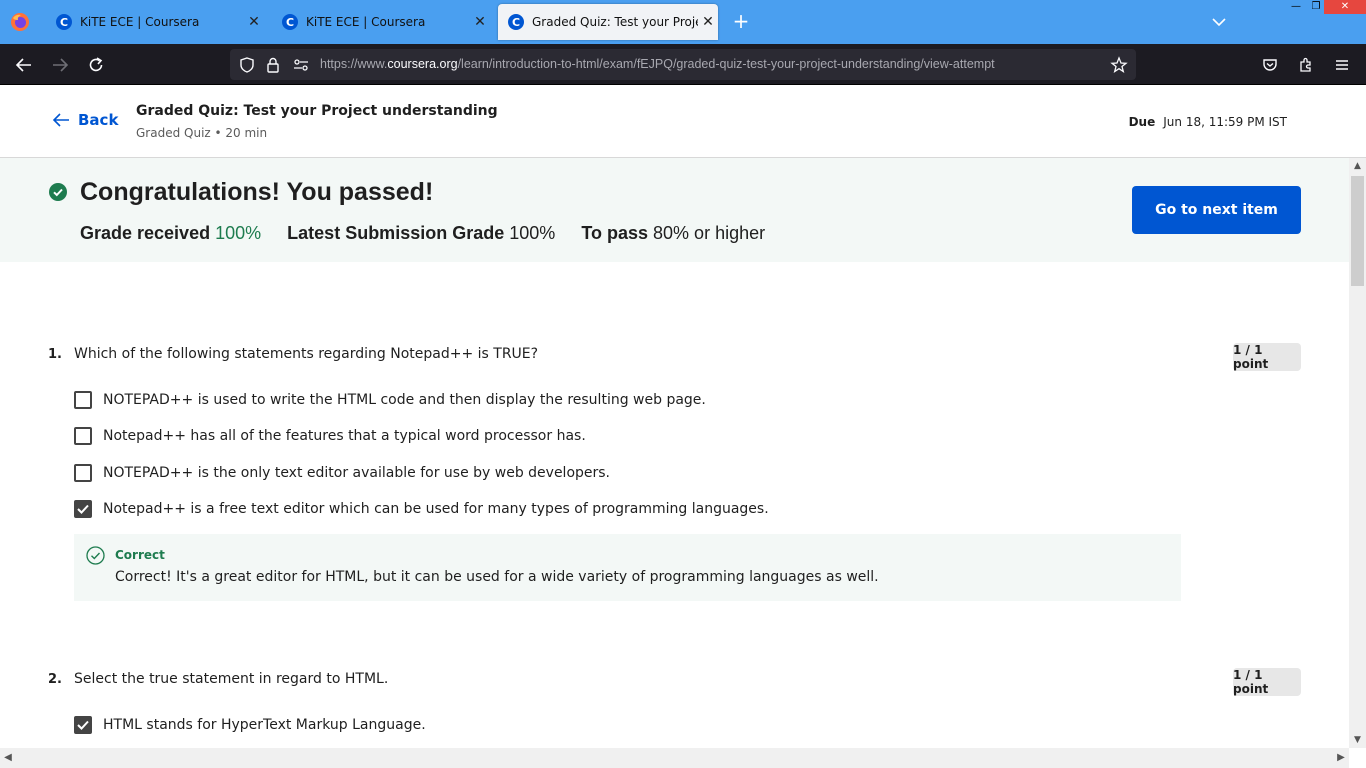 The image size is (1366, 768). I want to click on browser-tab-1: C KiTE ECE | Coursera ✕, so click(155, 22).